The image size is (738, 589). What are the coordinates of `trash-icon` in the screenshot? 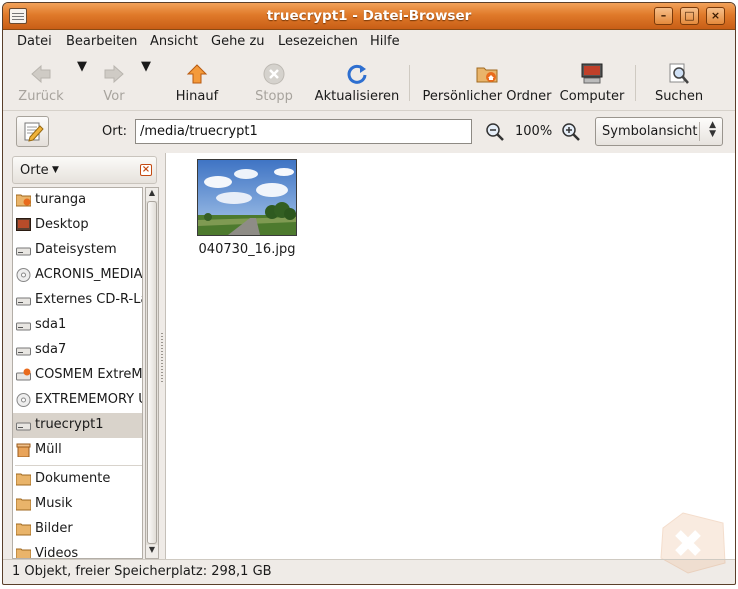 It's located at (23, 450).